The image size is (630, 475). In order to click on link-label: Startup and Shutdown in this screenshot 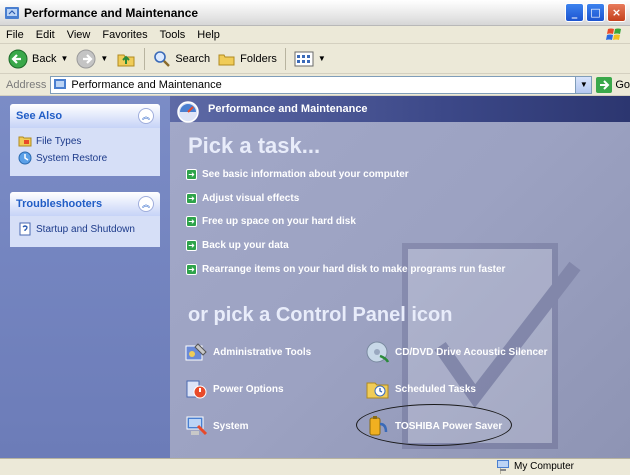, I will do `click(85, 229)`.